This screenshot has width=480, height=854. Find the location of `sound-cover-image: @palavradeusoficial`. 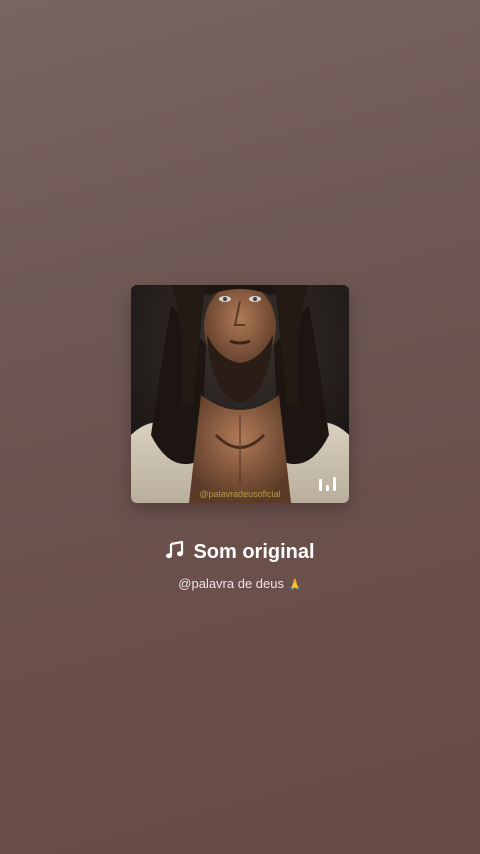

sound-cover-image: @palavradeusoficial is located at coordinates (240, 394).